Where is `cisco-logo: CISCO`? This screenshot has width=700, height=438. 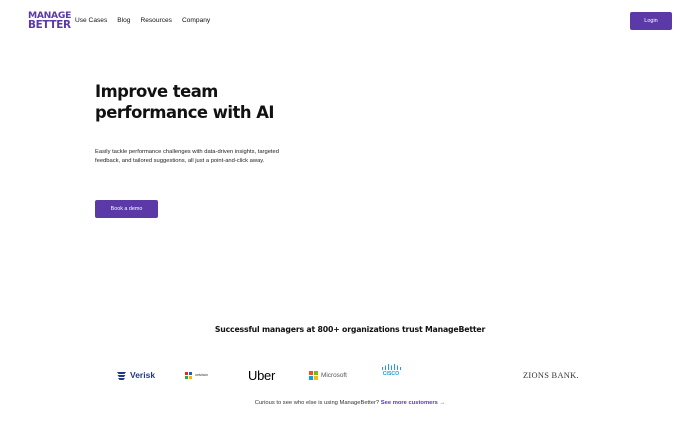 cisco-logo: CISCO is located at coordinates (391, 375).